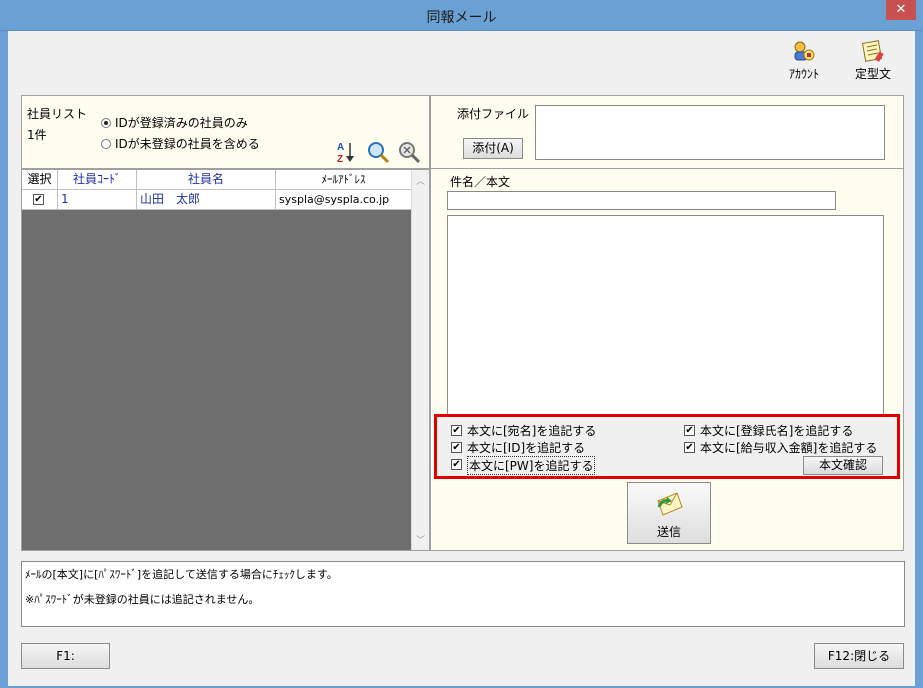  Describe the element at coordinates (40, 180) in the screenshot. I see `col-select: 選択` at that location.